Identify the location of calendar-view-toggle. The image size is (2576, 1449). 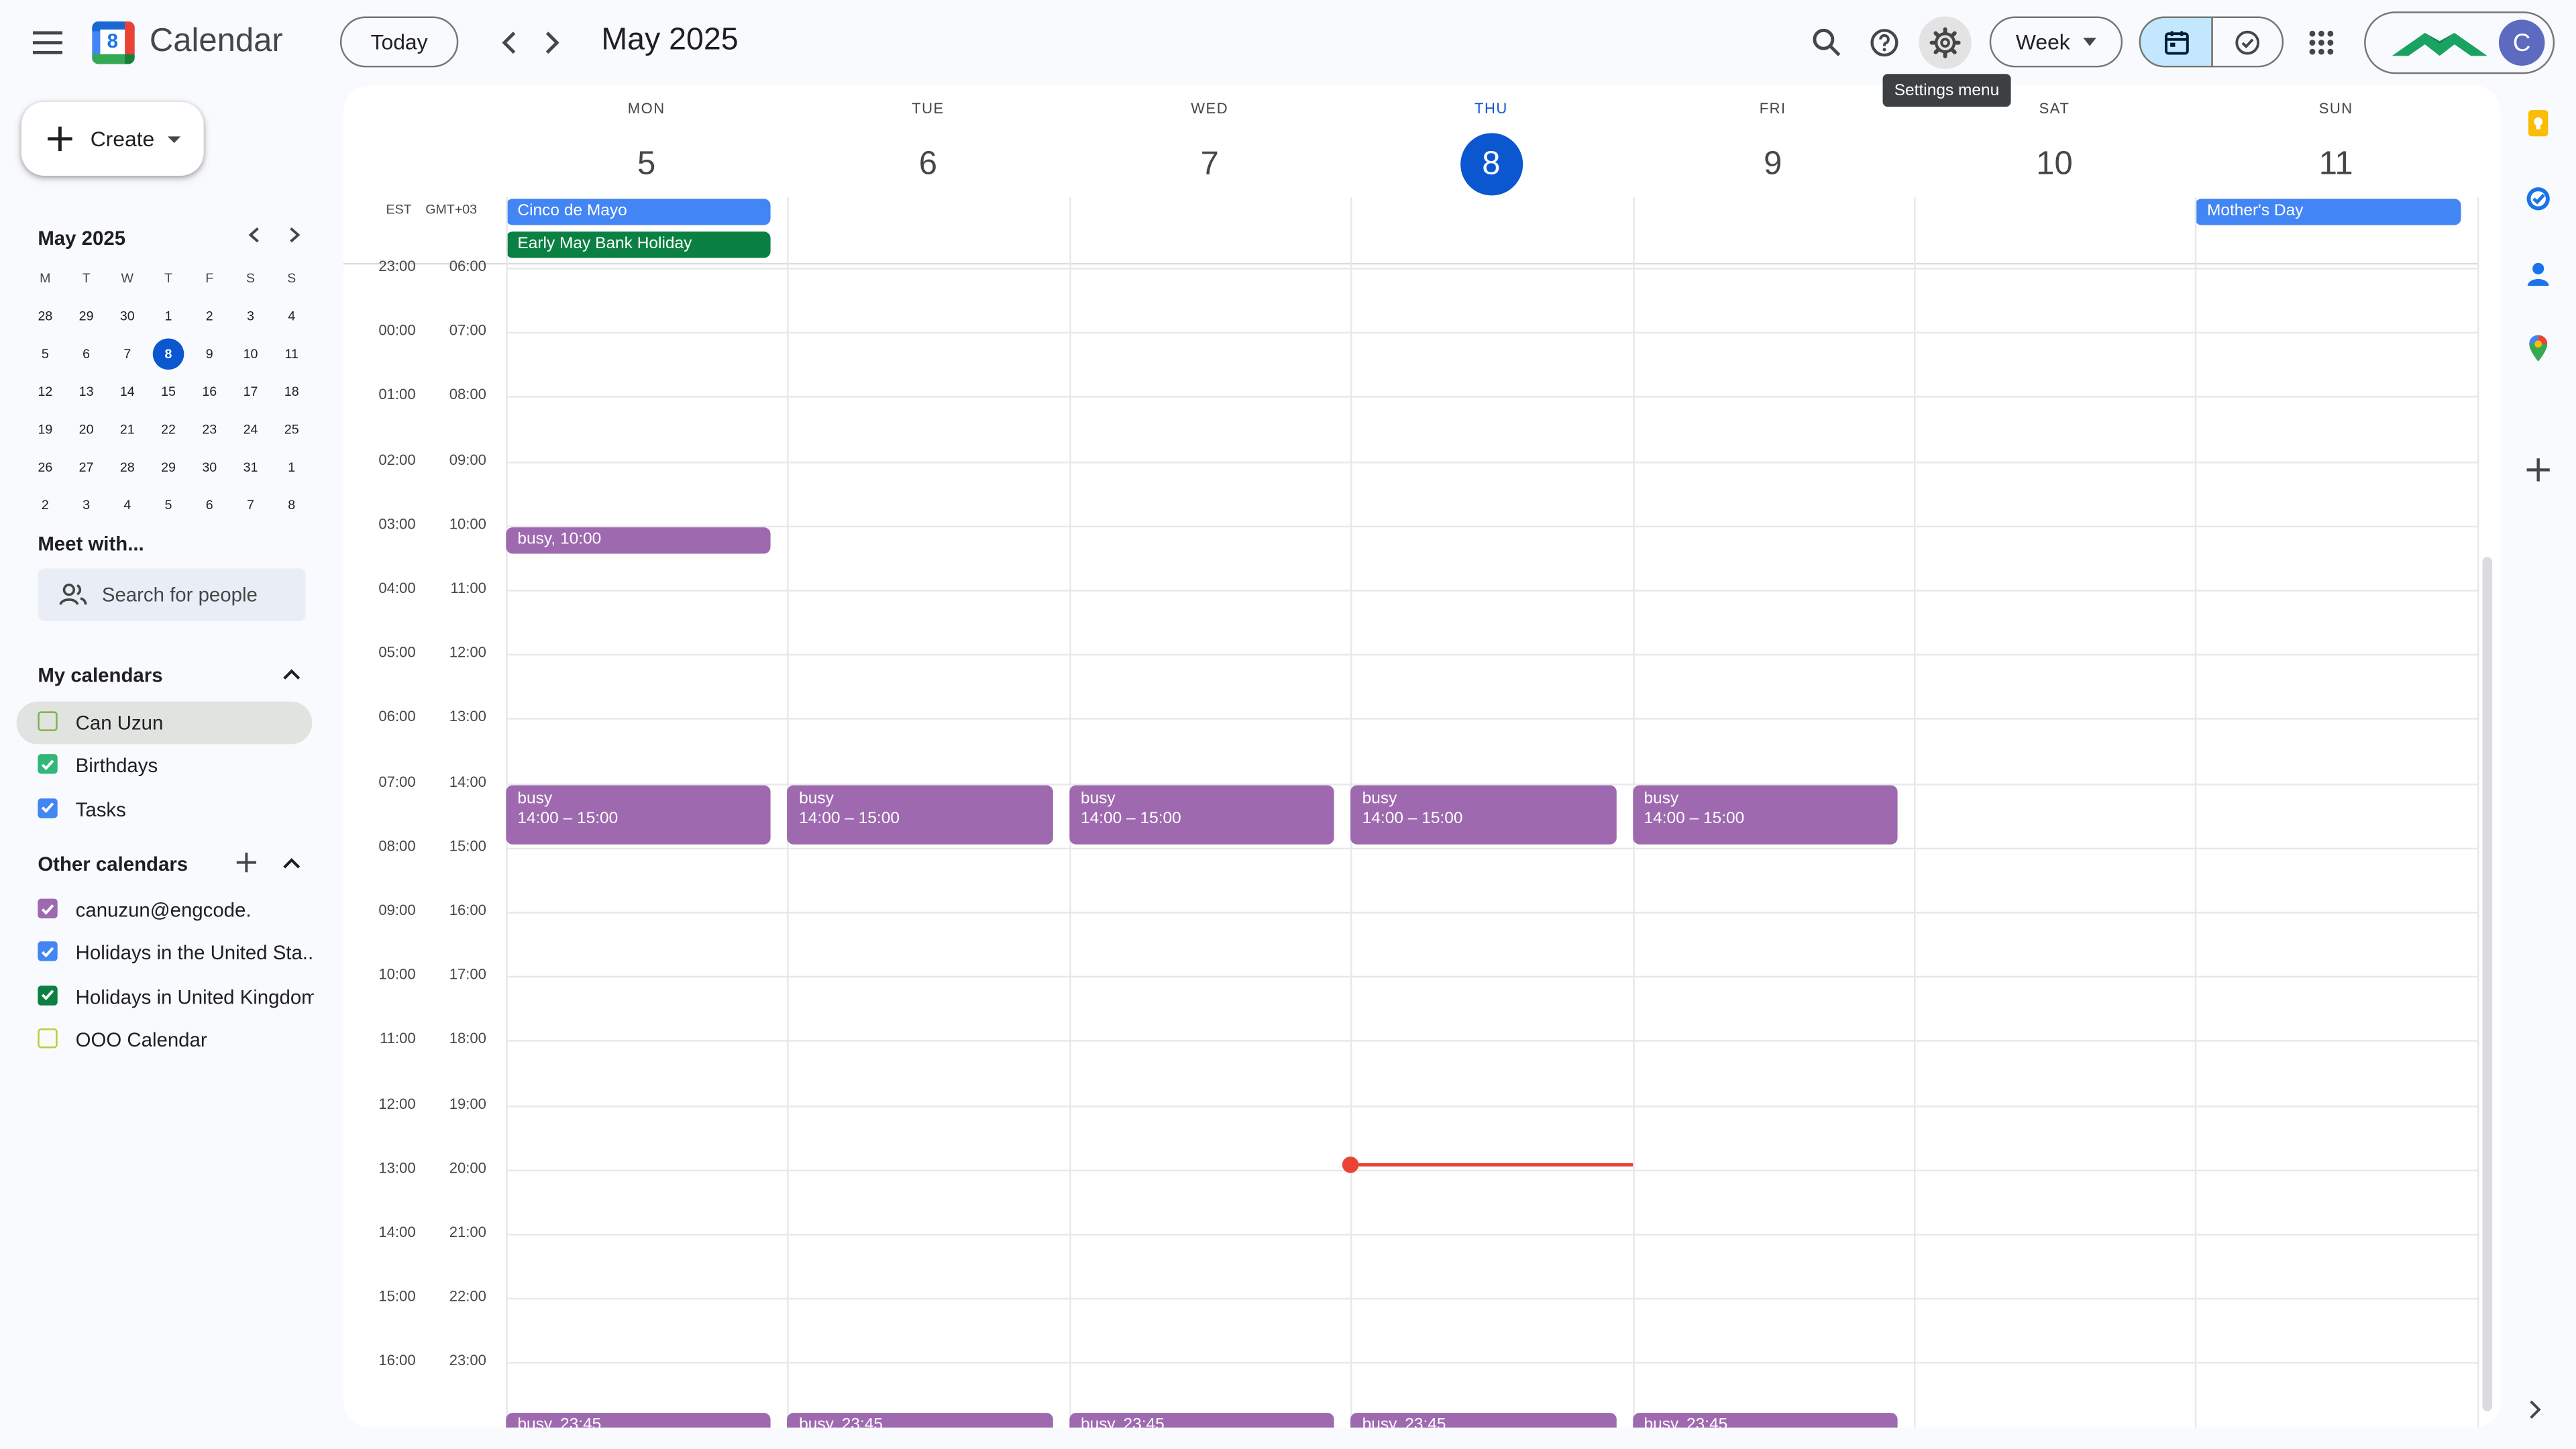
(2176, 42).